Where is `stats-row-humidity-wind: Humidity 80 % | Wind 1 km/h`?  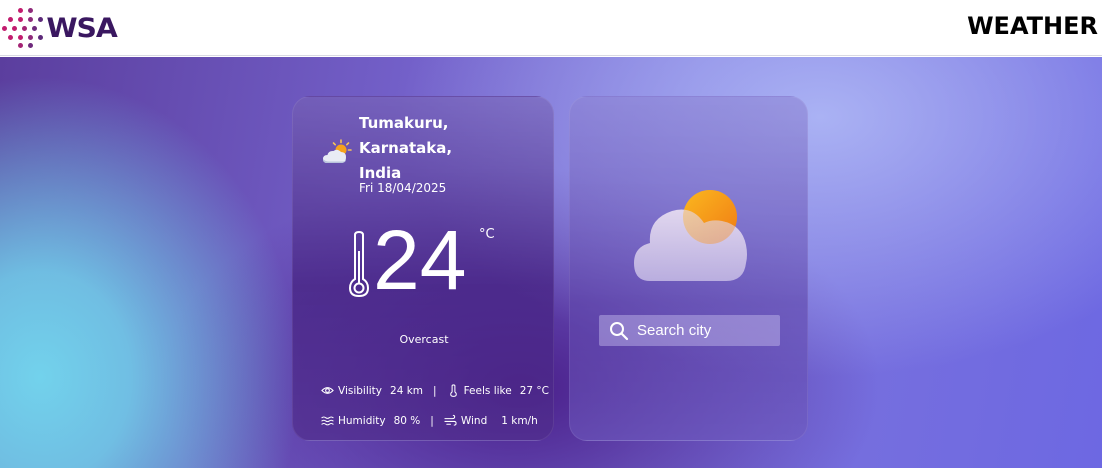 stats-row-humidity-wind: Humidity 80 % | Wind 1 km/h is located at coordinates (429, 420).